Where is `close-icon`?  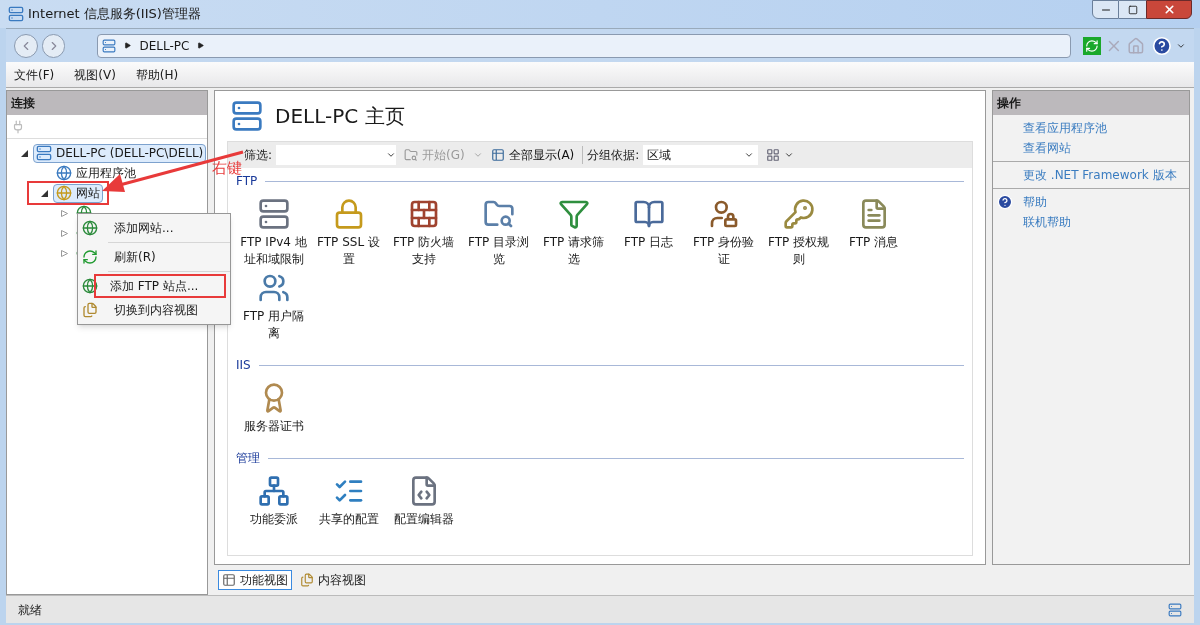 close-icon is located at coordinates (1169, 9).